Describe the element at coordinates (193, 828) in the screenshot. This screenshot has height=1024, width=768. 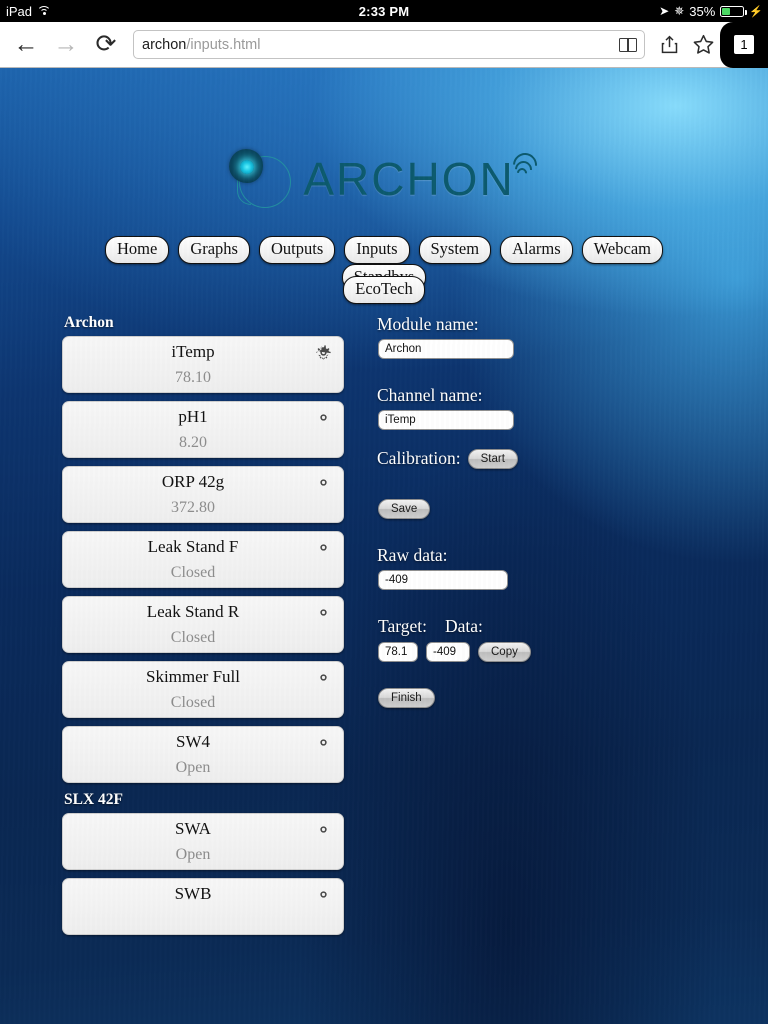
I see `channel-name: SWA` at that location.